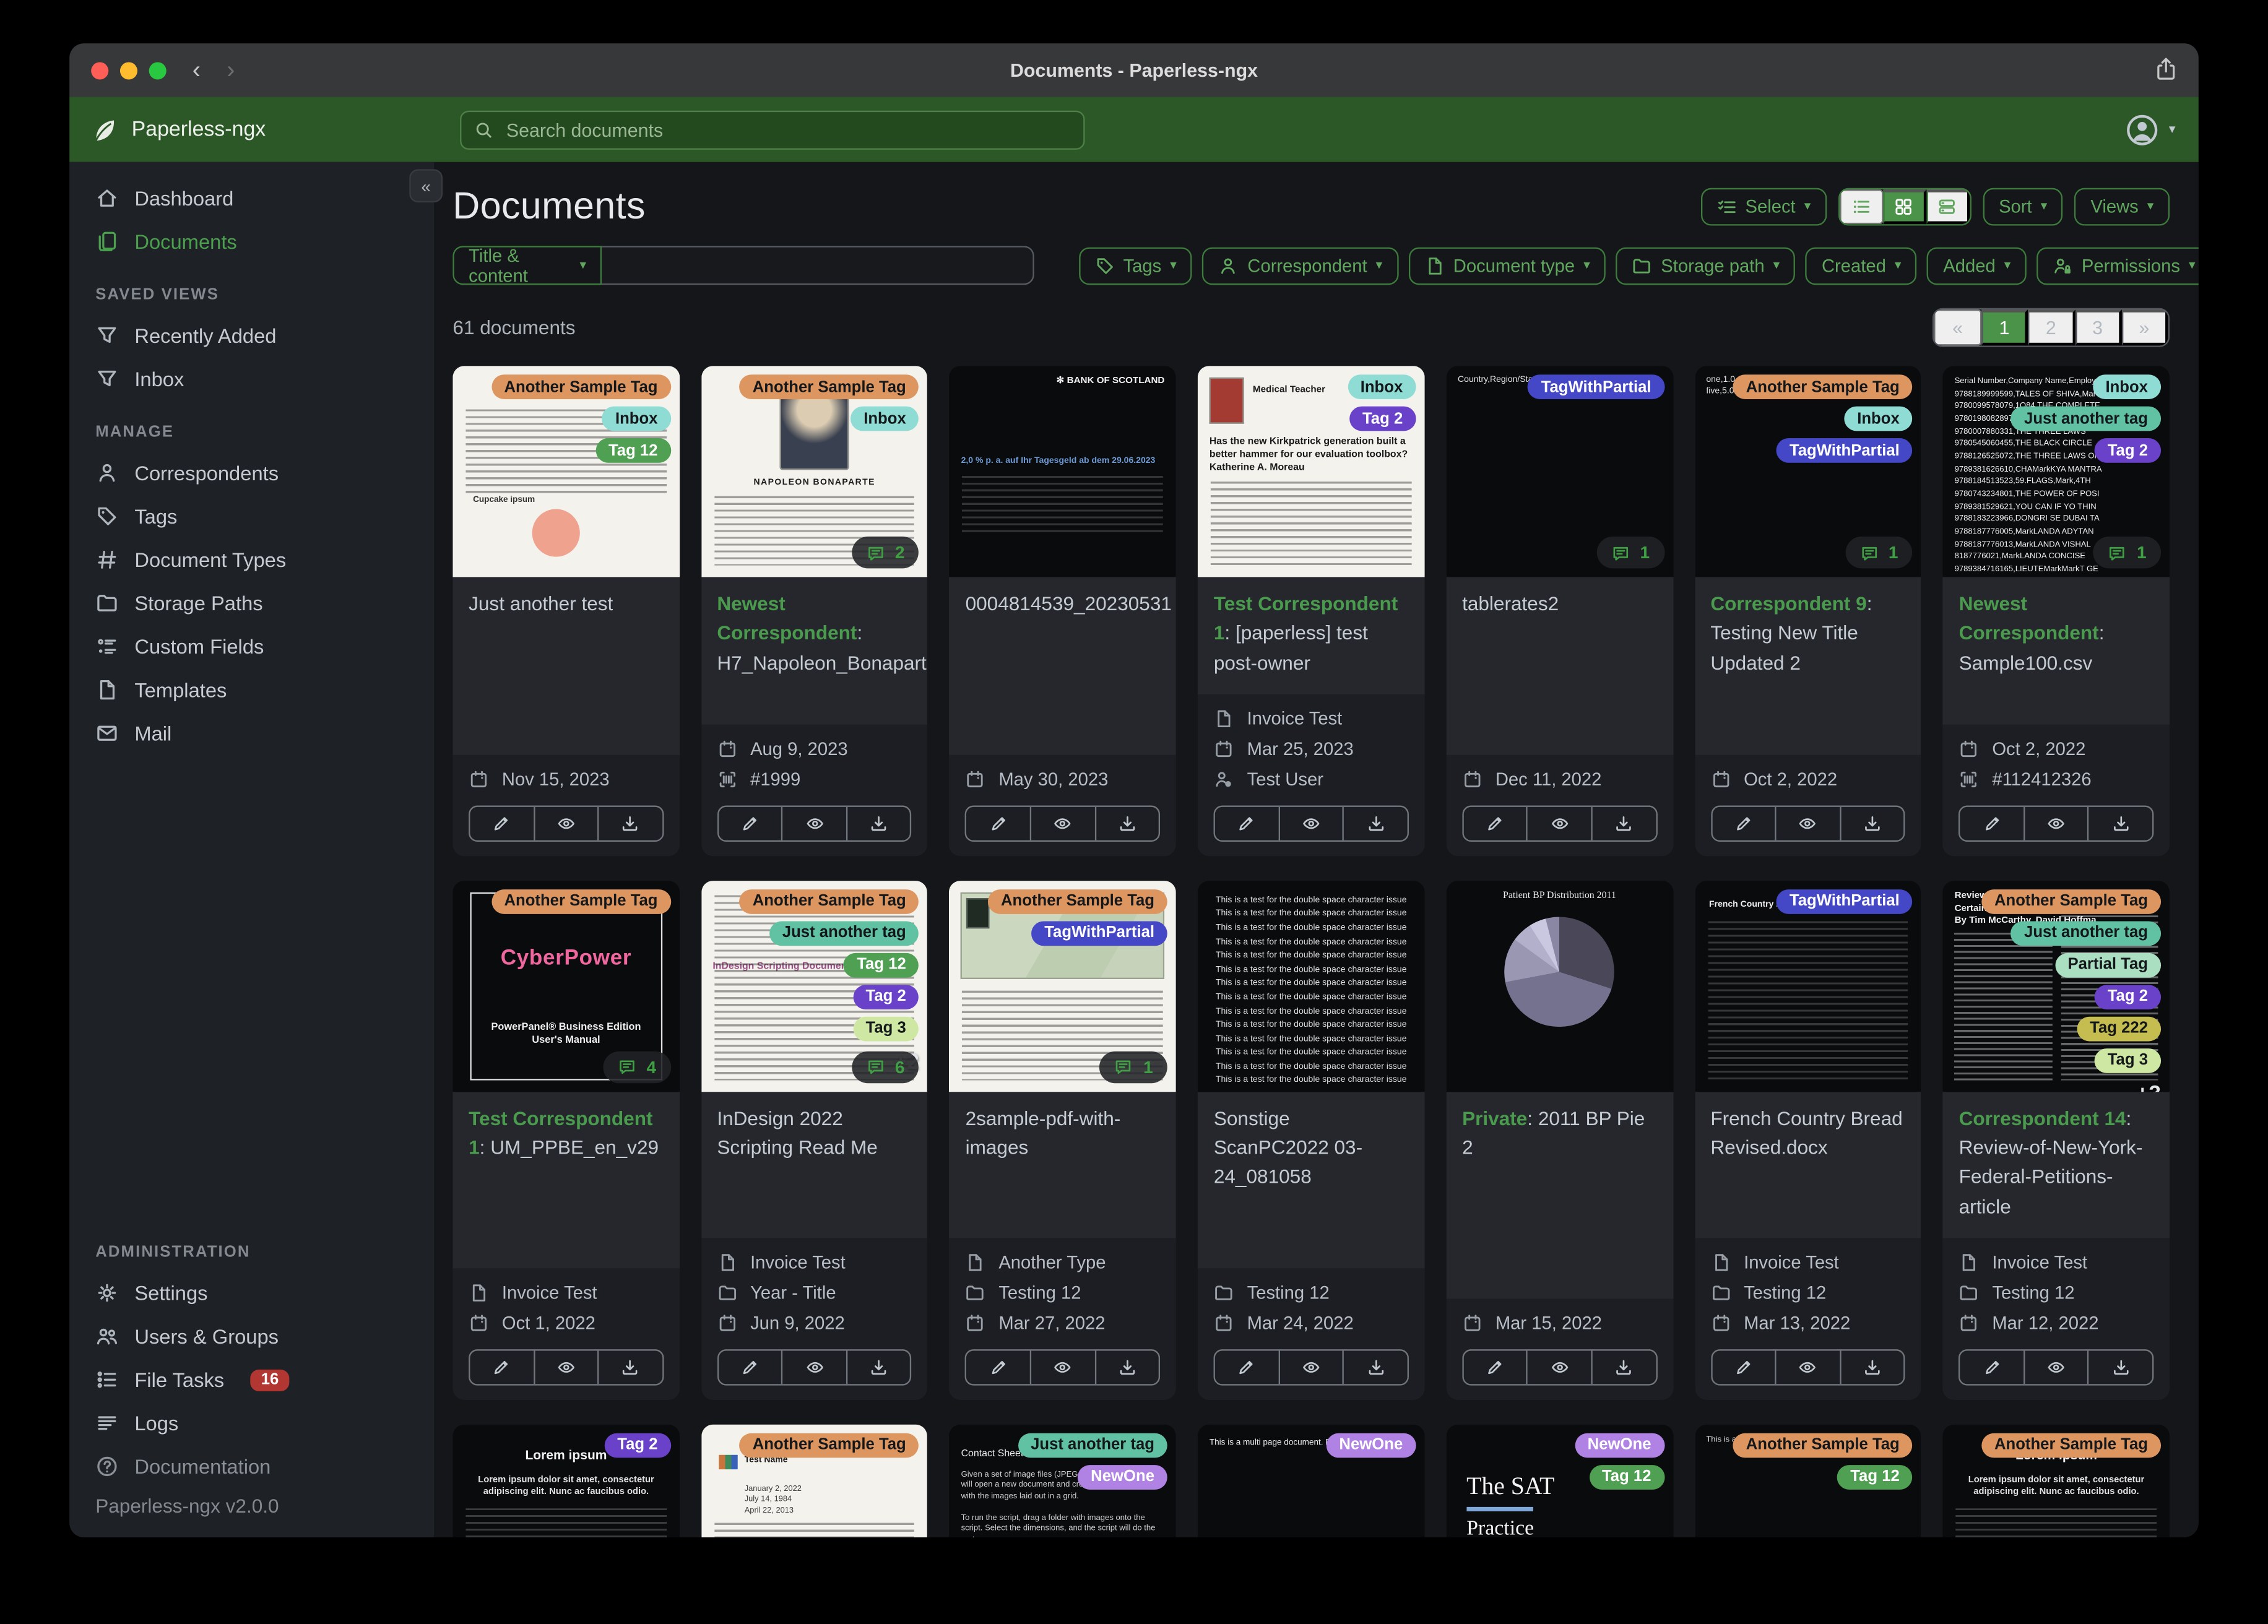 The height and width of the screenshot is (1624, 2268). What do you see at coordinates (885, 1028) in the screenshot?
I see `tag-pill: Tag 3` at bounding box center [885, 1028].